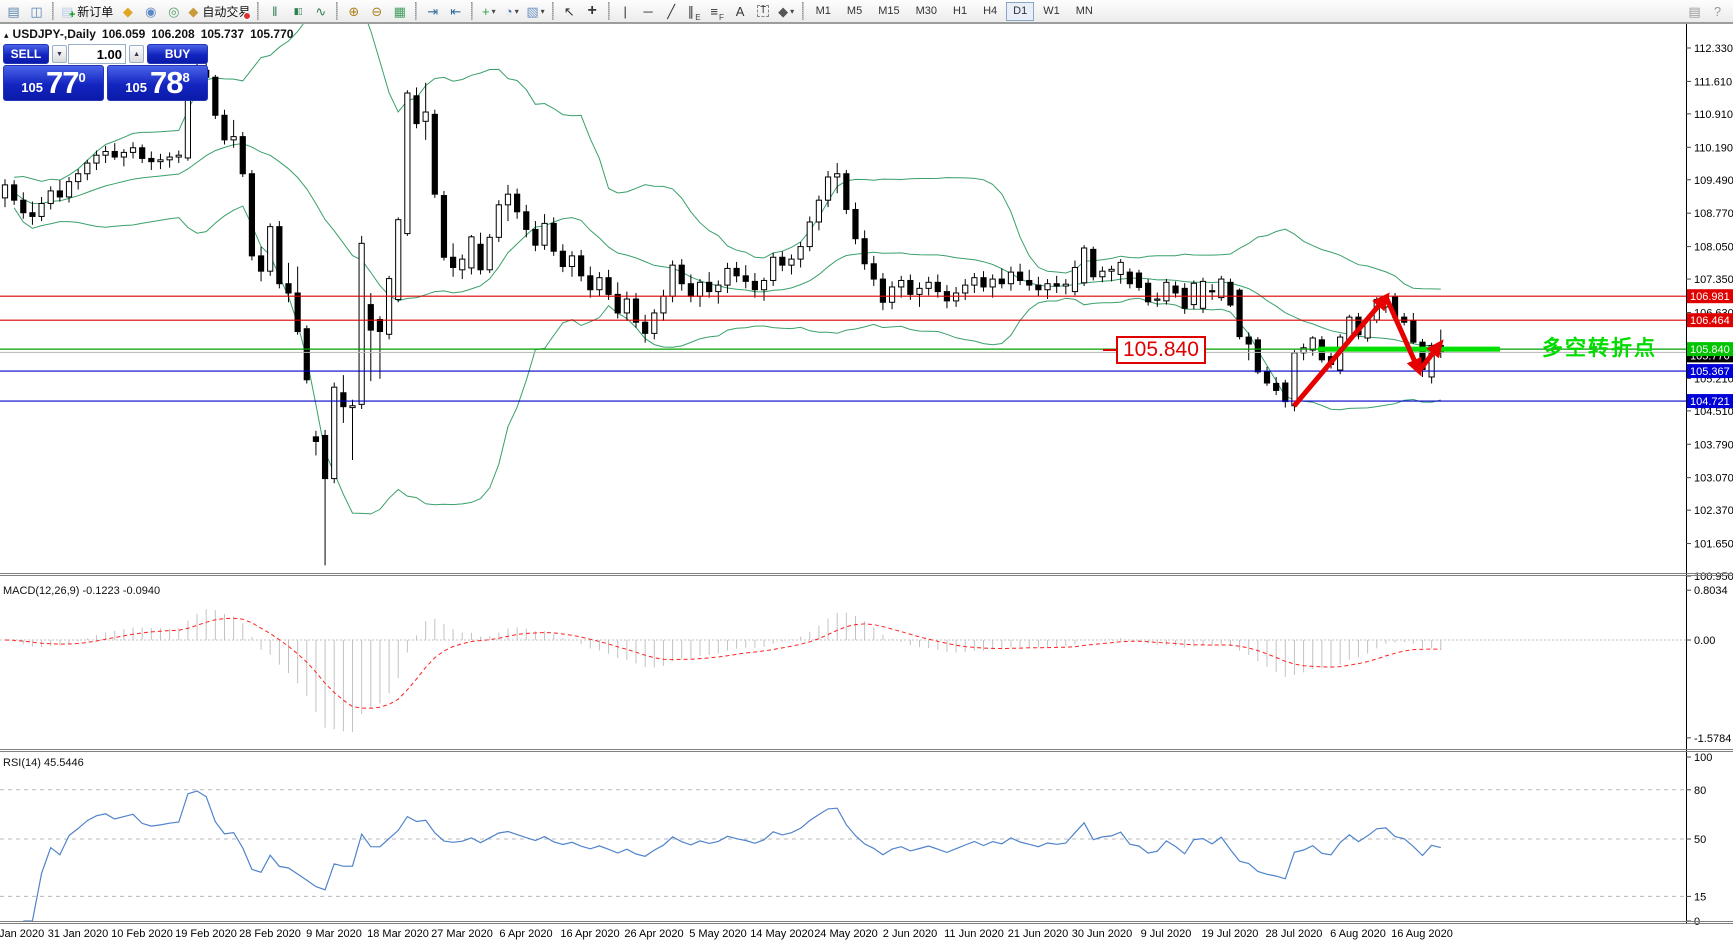 The image size is (1733, 943). I want to click on timeframe-h4-button: H4, so click(990, 11).